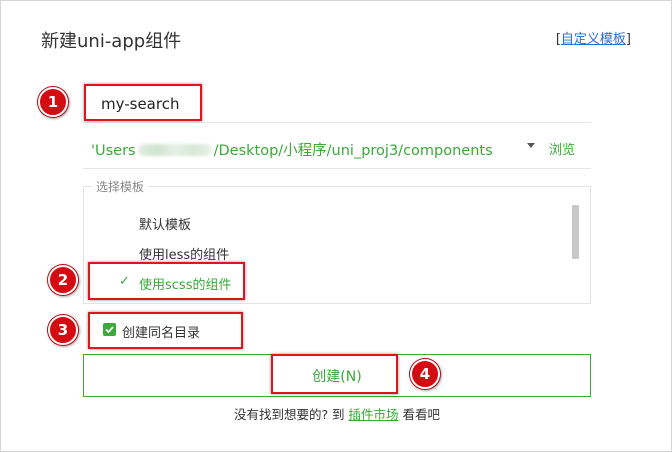  Describe the element at coordinates (628, 39) in the screenshot. I see `bracket-close: ]` at that location.